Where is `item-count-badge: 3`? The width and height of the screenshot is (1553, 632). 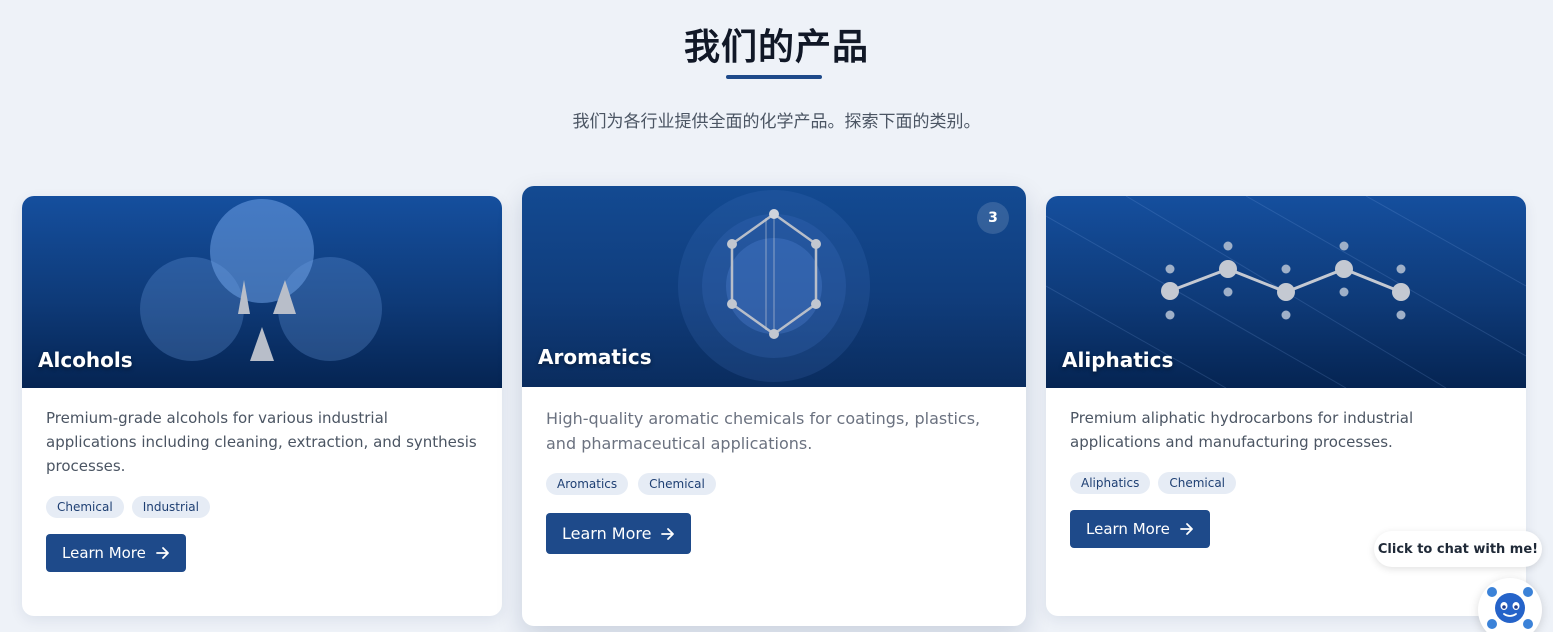 item-count-badge: 3 is located at coordinates (993, 218).